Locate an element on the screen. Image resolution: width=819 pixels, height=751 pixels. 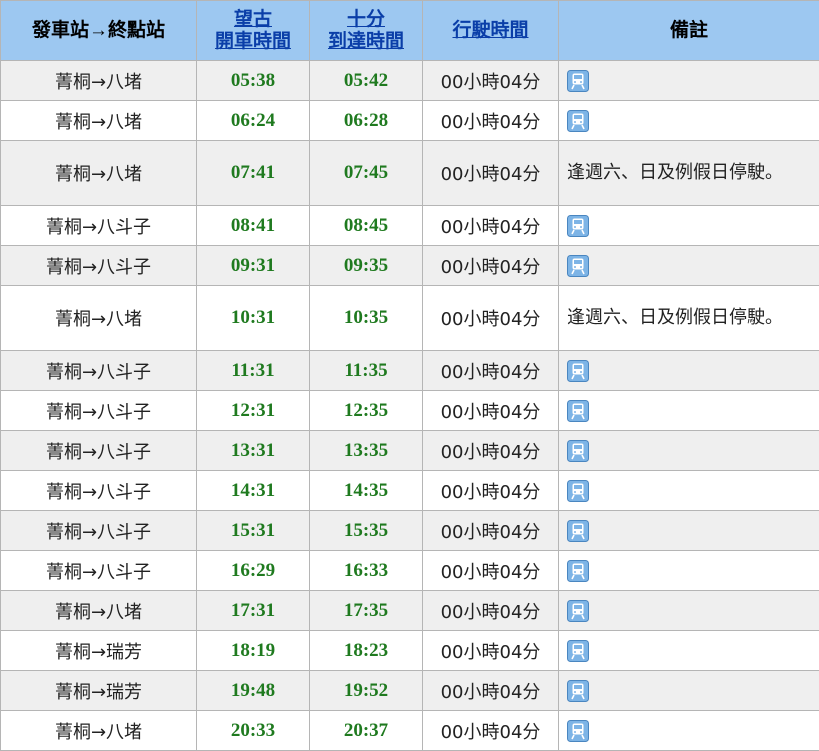
table-row: 菁桐→八斗子 09:31 09:35 00小時04分 is located at coordinates (410, 266).